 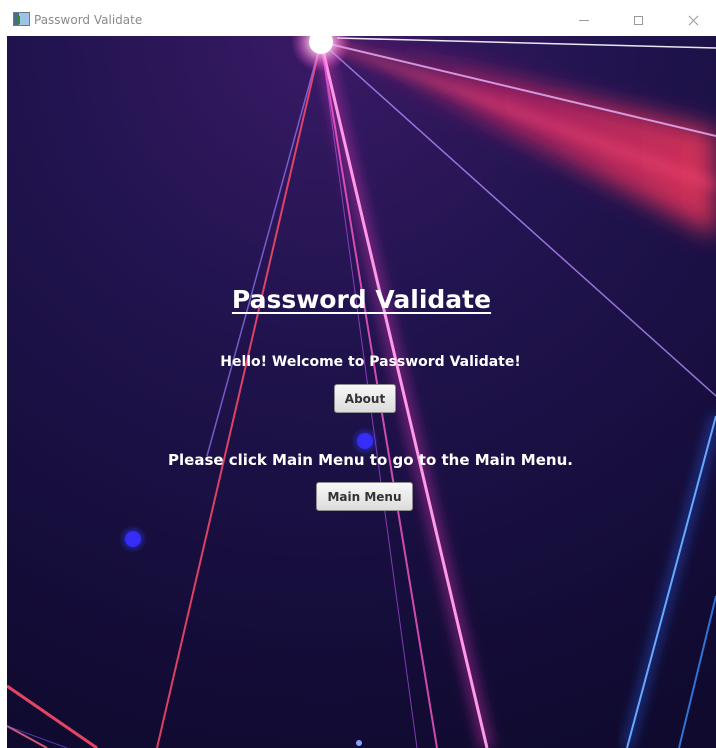 I want to click on app-icon, so click(x=21, y=19).